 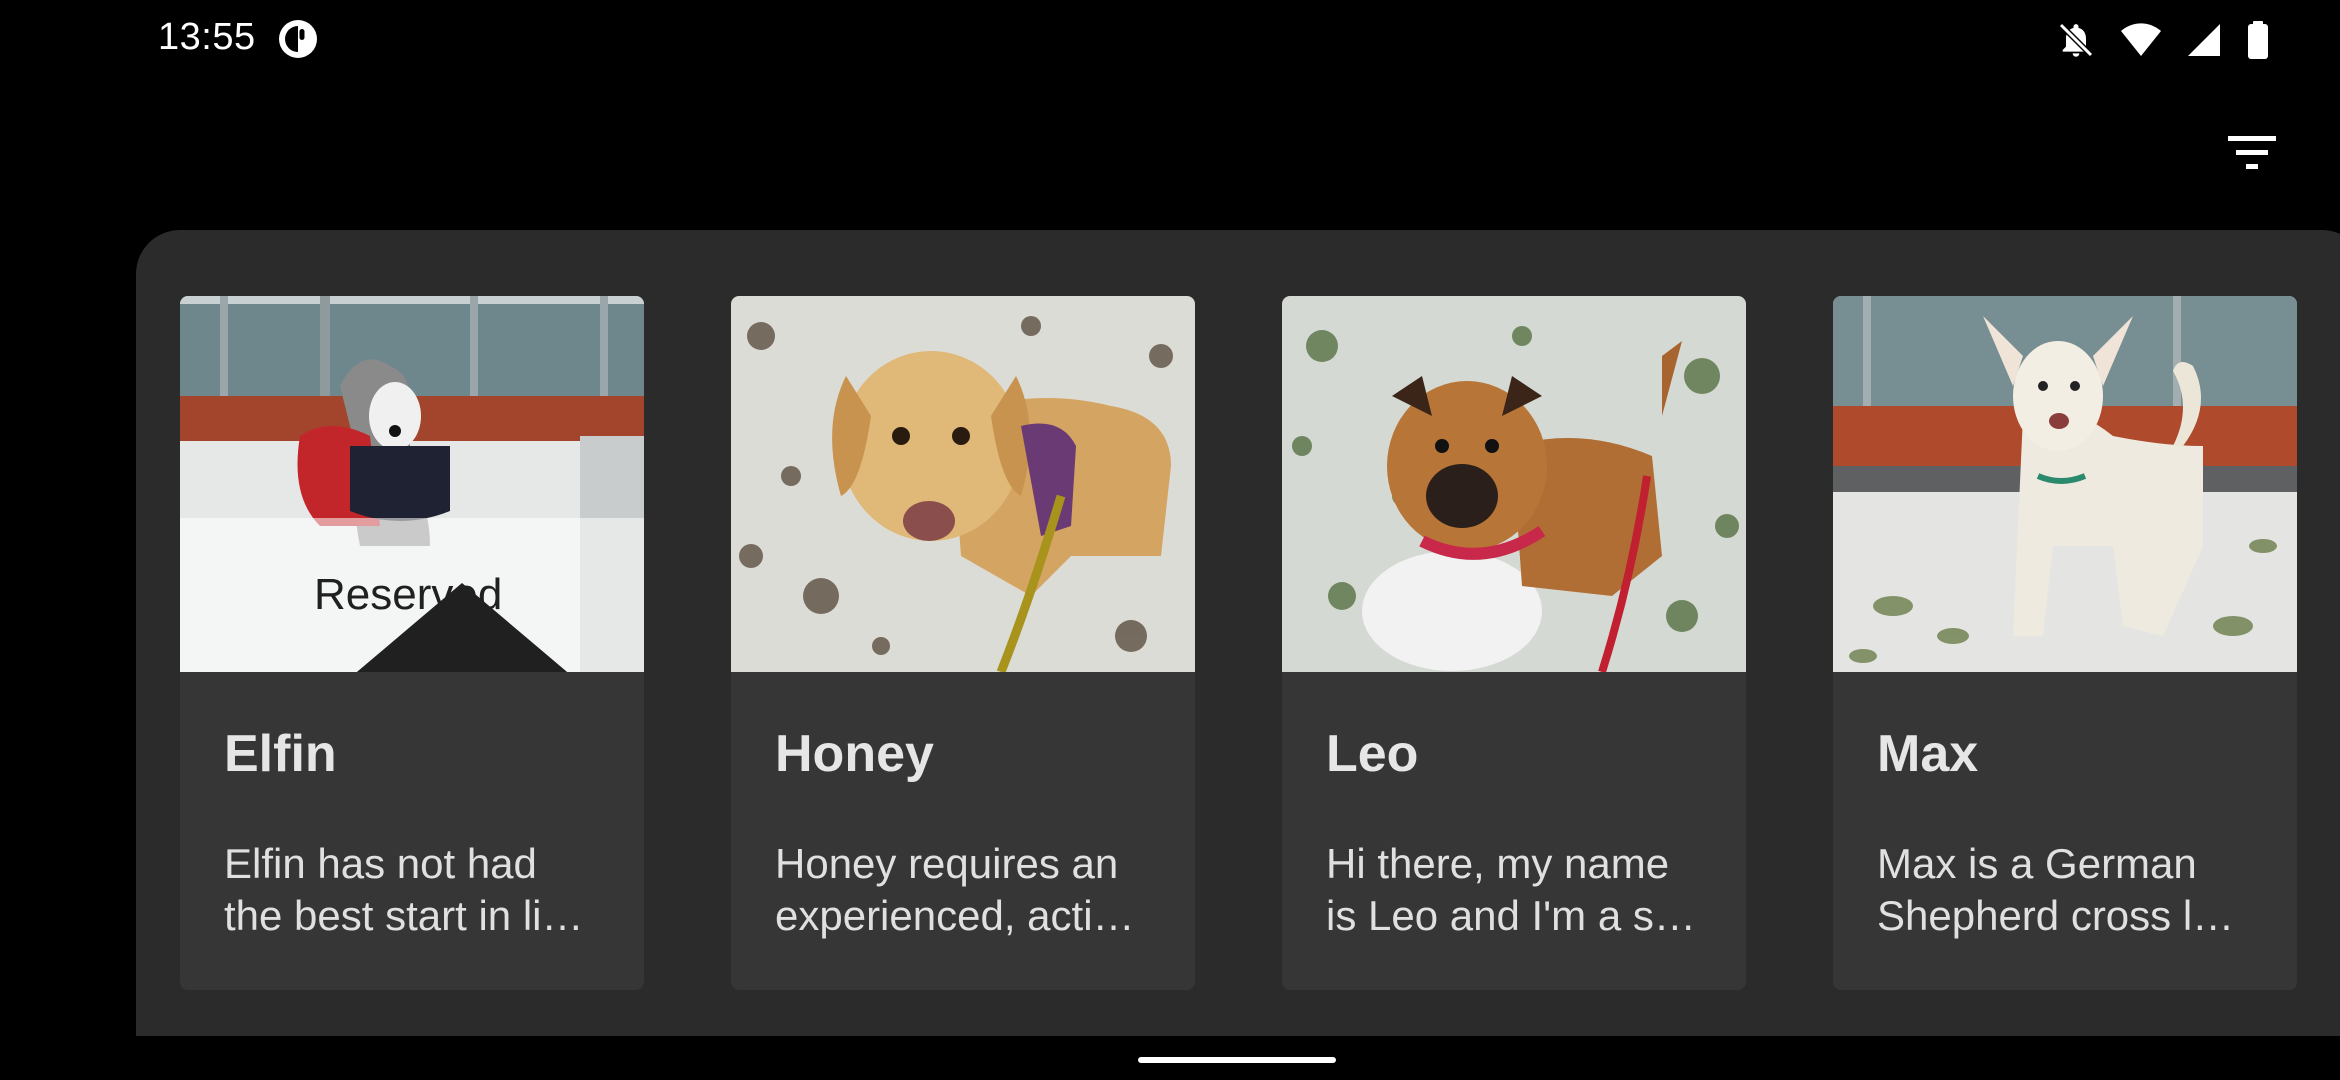 I want to click on dog-name: Max, so click(x=1928, y=754).